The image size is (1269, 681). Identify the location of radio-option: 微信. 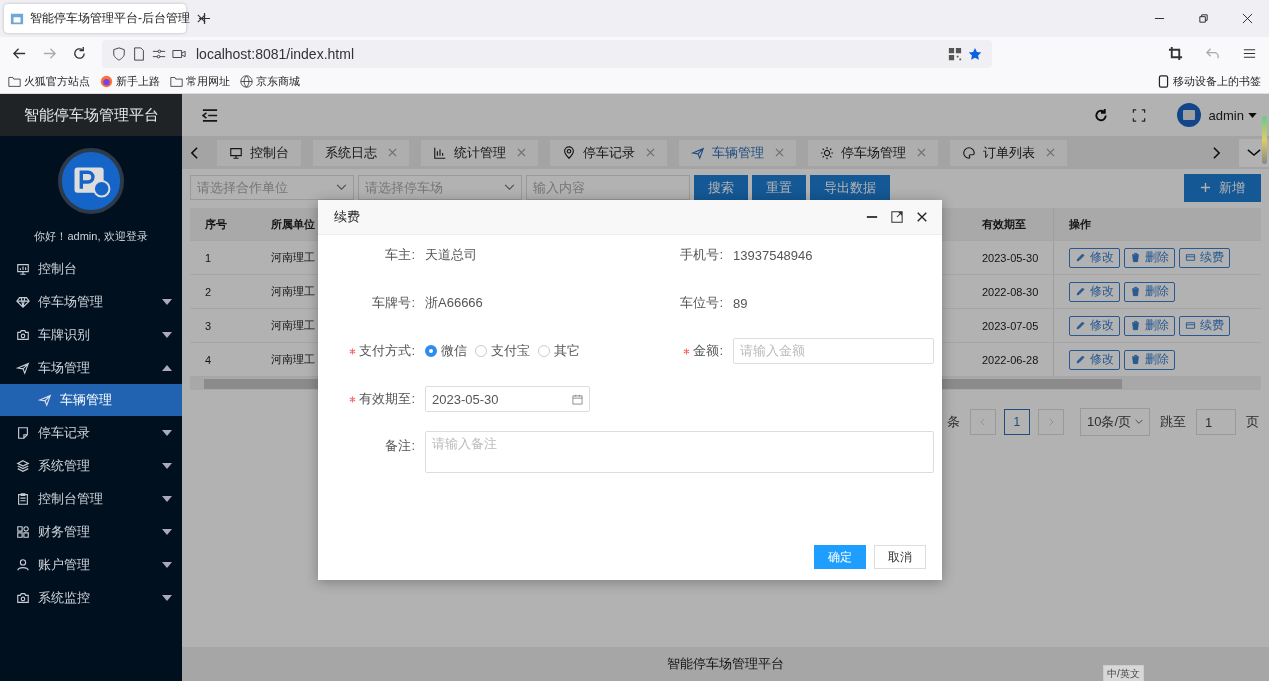
(446, 351).